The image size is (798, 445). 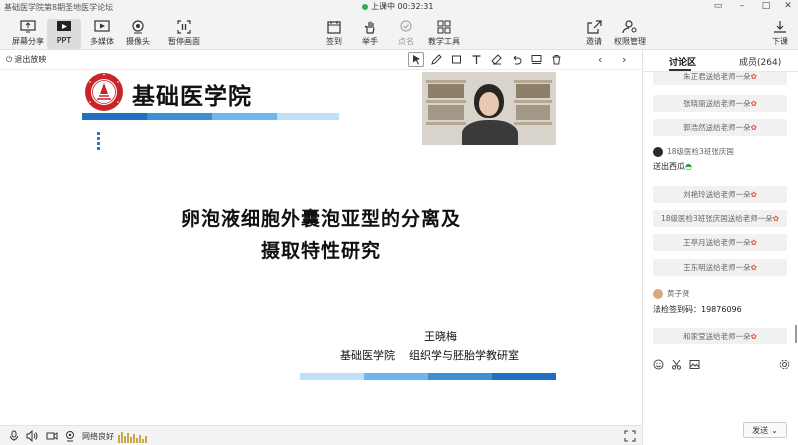 I want to click on clear-tool, so click(x=556, y=59).